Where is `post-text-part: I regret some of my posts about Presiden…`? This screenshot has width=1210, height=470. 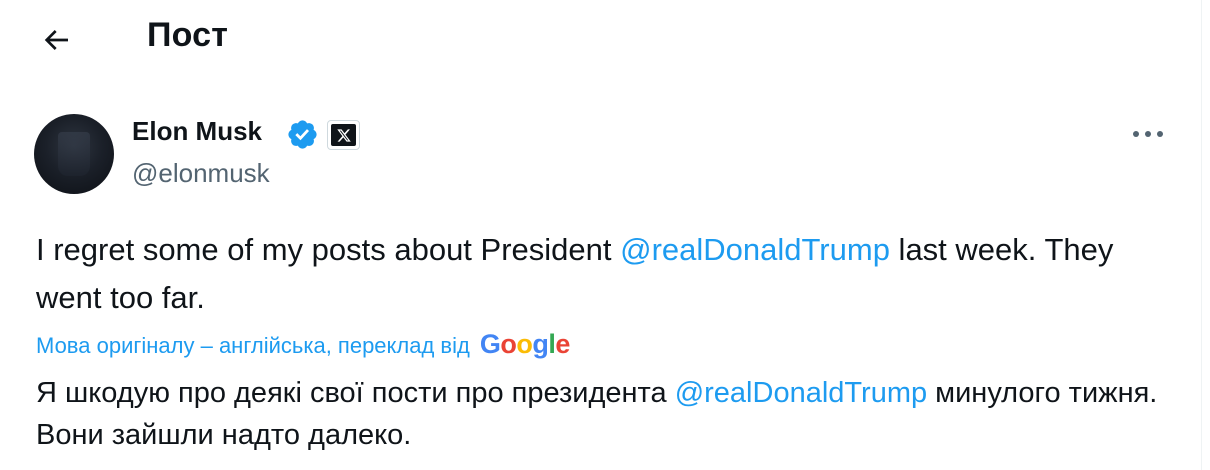 post-text-part: I regret some of my posts about Presiden… is located at coordinates (328, 249).